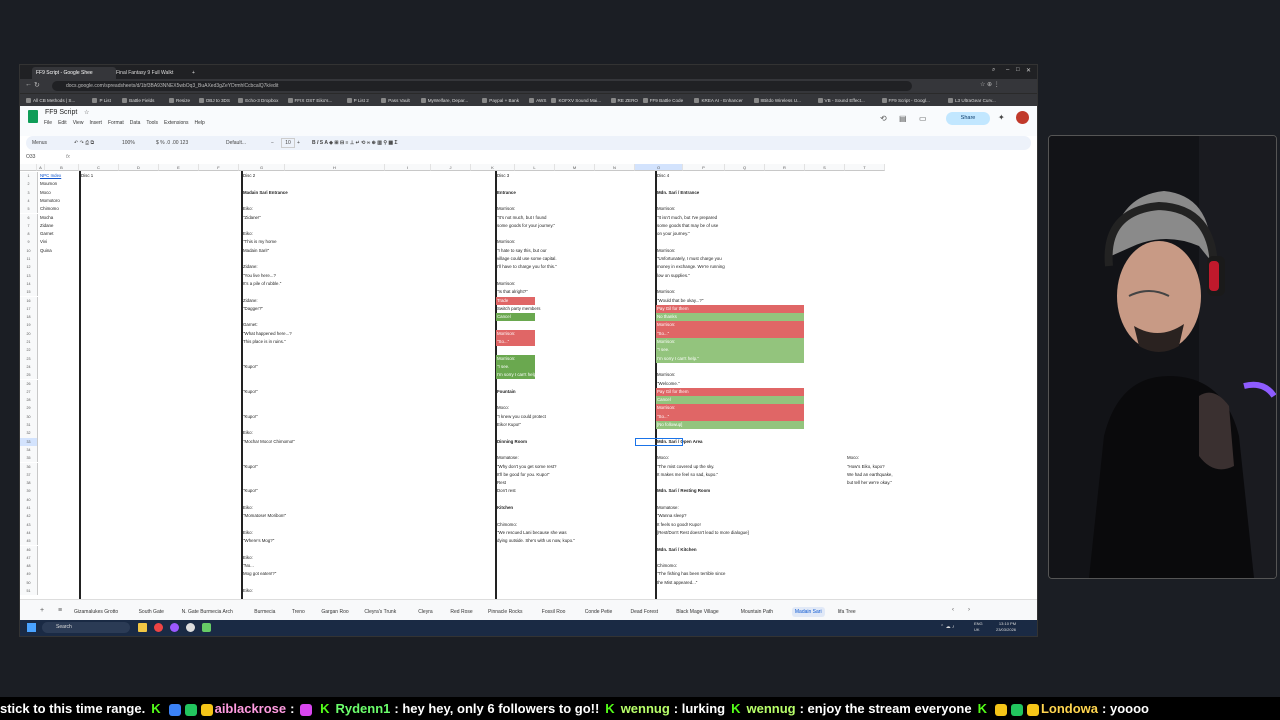 This screenshot has width=1280, height=720. Describe the element at coordinates (176, 123) in the screenshot. I see `menu-extensions: Extensions` at that location.